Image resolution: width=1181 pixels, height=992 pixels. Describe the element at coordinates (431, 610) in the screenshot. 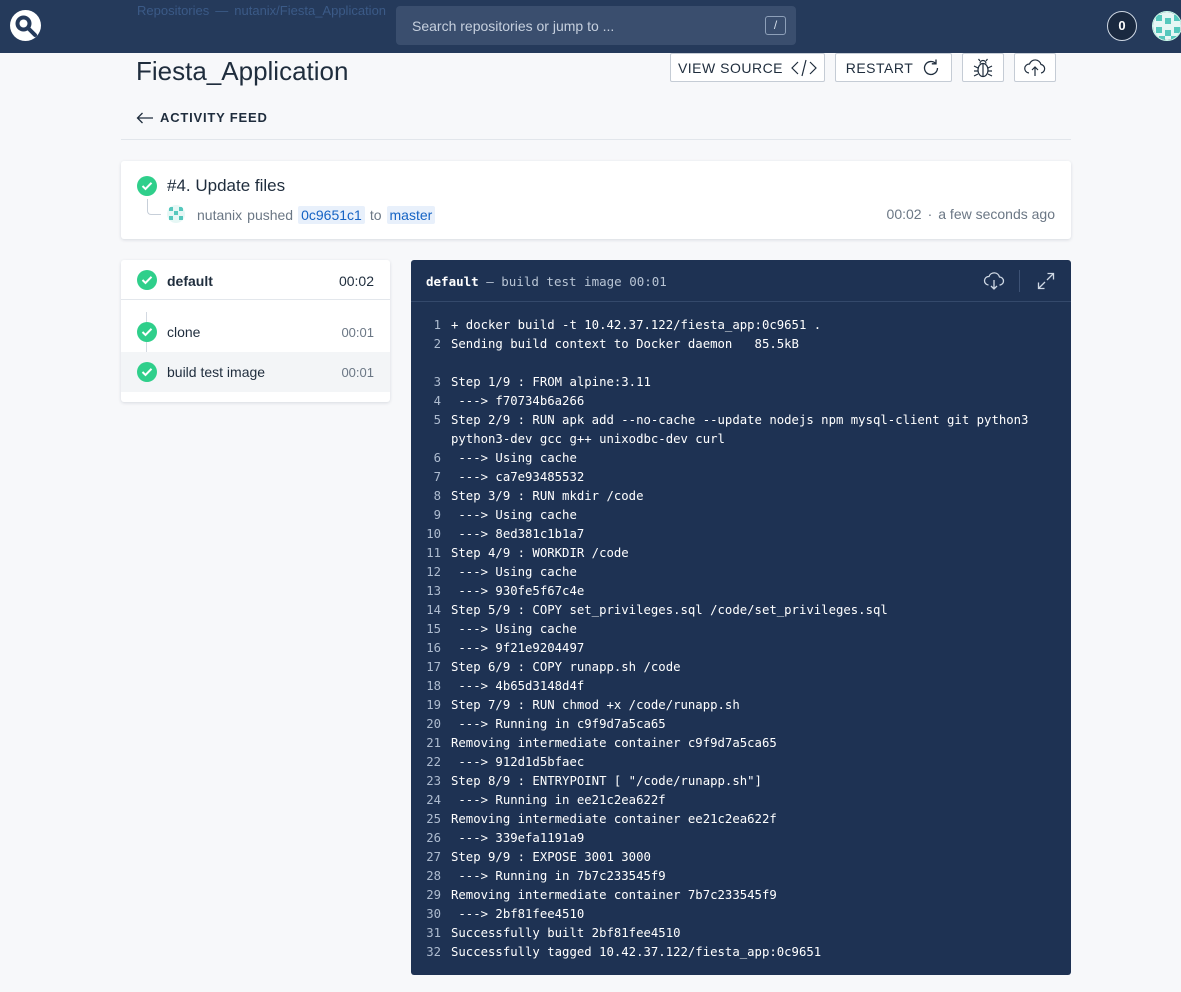

I see `log-line-number: 14` at that location.